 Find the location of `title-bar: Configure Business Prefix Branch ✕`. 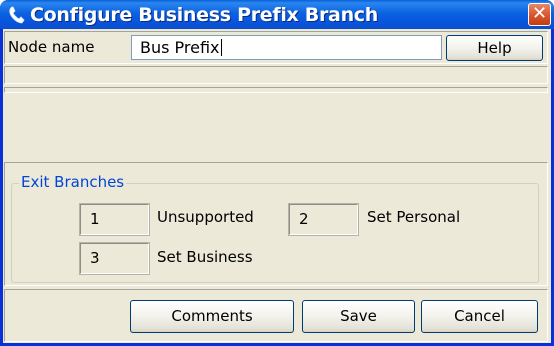

title-bar: Configure Business Prefix Branch ✕ is located at coordinates (277, 14).